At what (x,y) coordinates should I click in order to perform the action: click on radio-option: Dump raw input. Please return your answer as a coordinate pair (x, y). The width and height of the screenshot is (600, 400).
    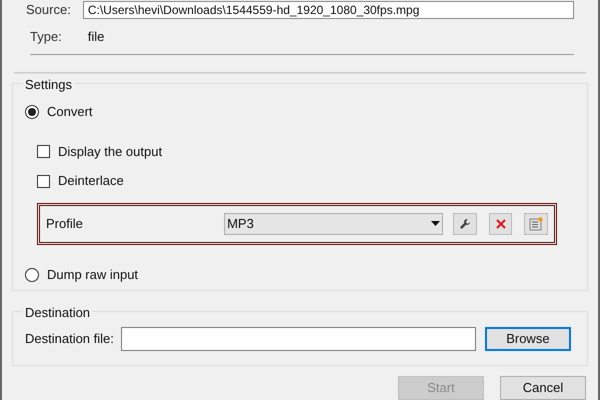
    Looking at the image, I should click on (300, 274).